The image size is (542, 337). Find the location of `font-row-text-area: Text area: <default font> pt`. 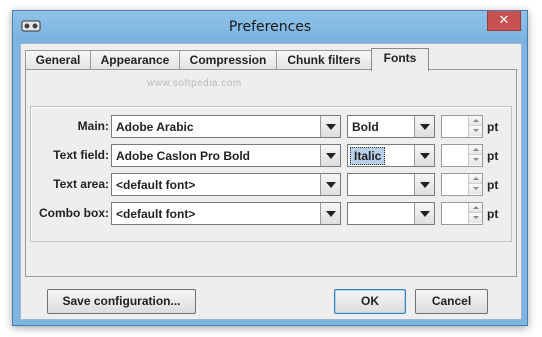

font-row-text-area: Text area: <default font> pt is located at coordinates (271, 184).